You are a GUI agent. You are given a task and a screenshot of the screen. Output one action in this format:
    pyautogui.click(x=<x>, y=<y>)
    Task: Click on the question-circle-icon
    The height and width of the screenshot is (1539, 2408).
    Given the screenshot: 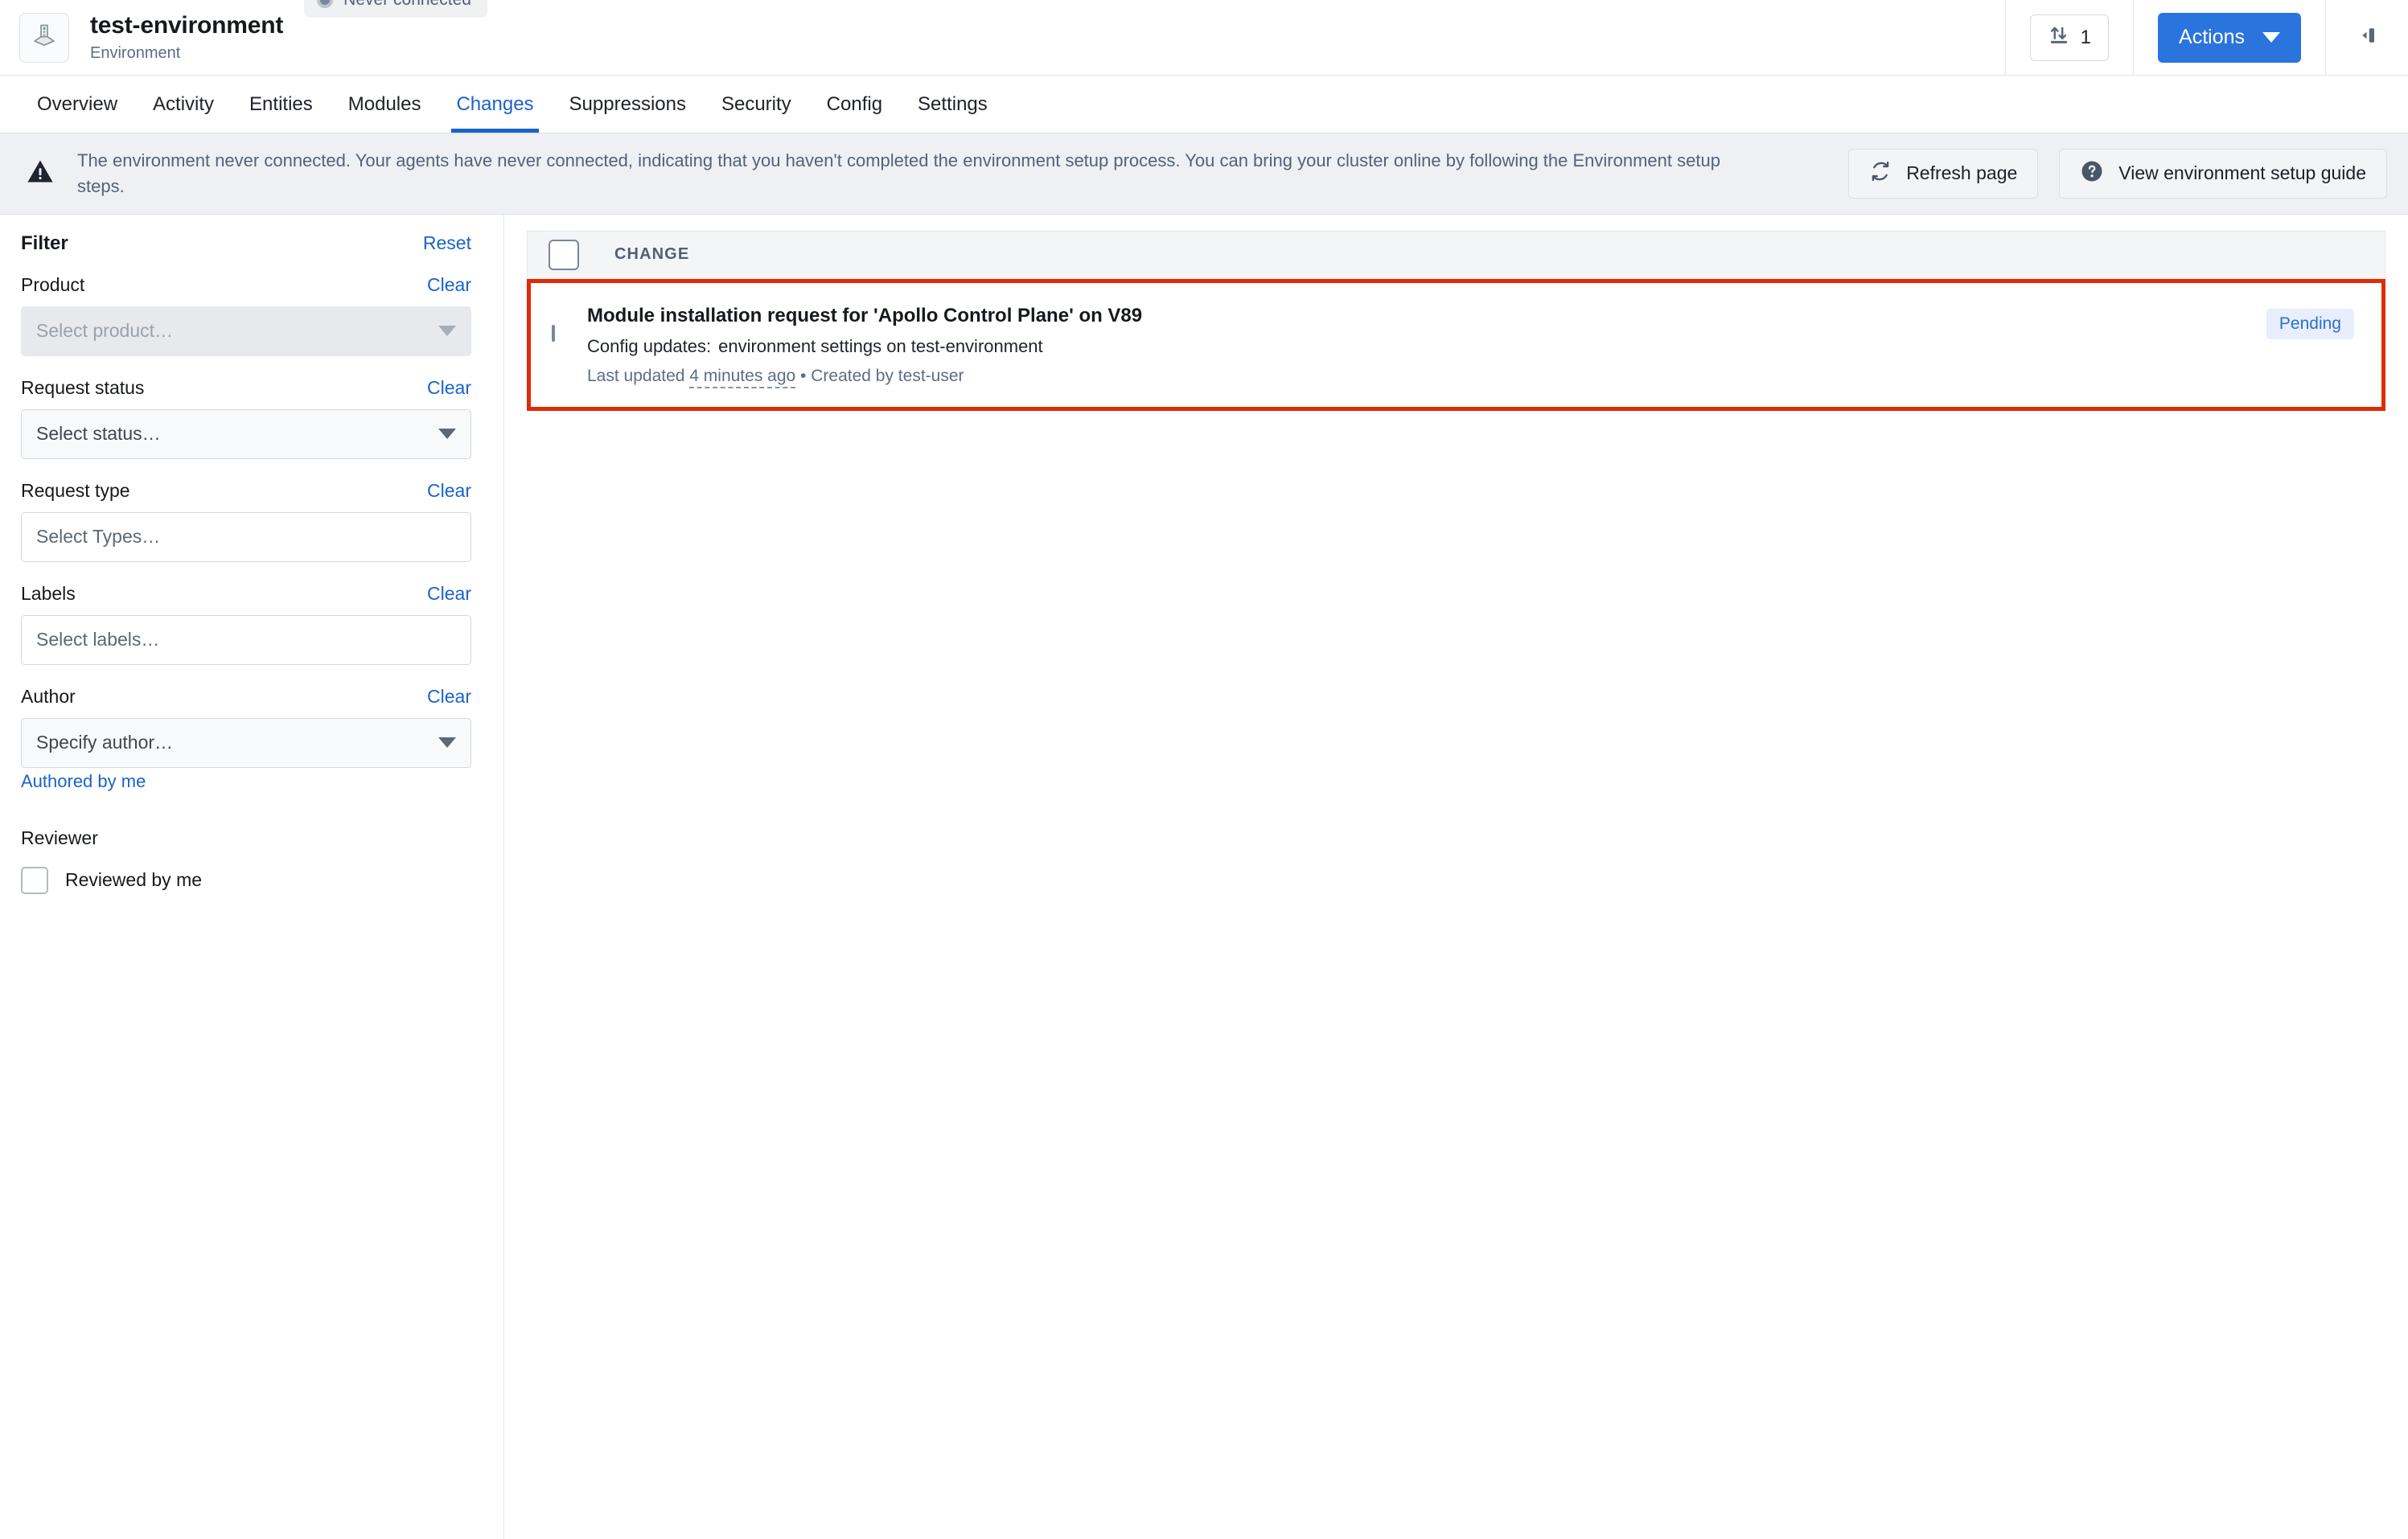 What is the action you would take?
    pyautogui.click(x=2092, y=173)
    